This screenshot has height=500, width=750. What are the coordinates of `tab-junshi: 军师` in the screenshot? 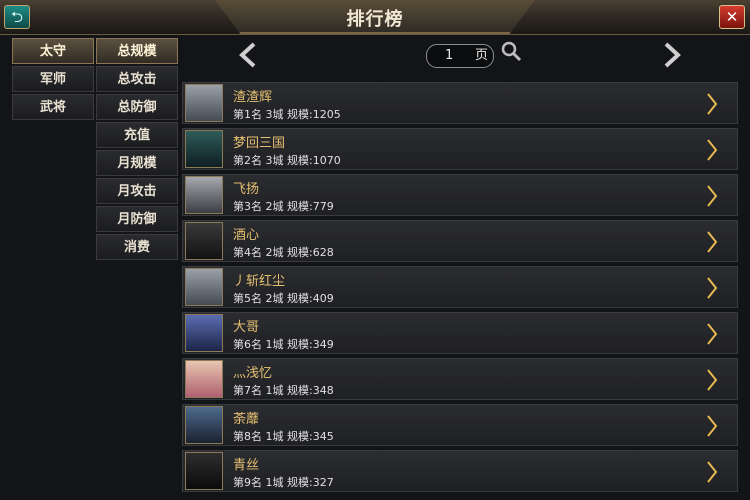 It's located at (53, 79).